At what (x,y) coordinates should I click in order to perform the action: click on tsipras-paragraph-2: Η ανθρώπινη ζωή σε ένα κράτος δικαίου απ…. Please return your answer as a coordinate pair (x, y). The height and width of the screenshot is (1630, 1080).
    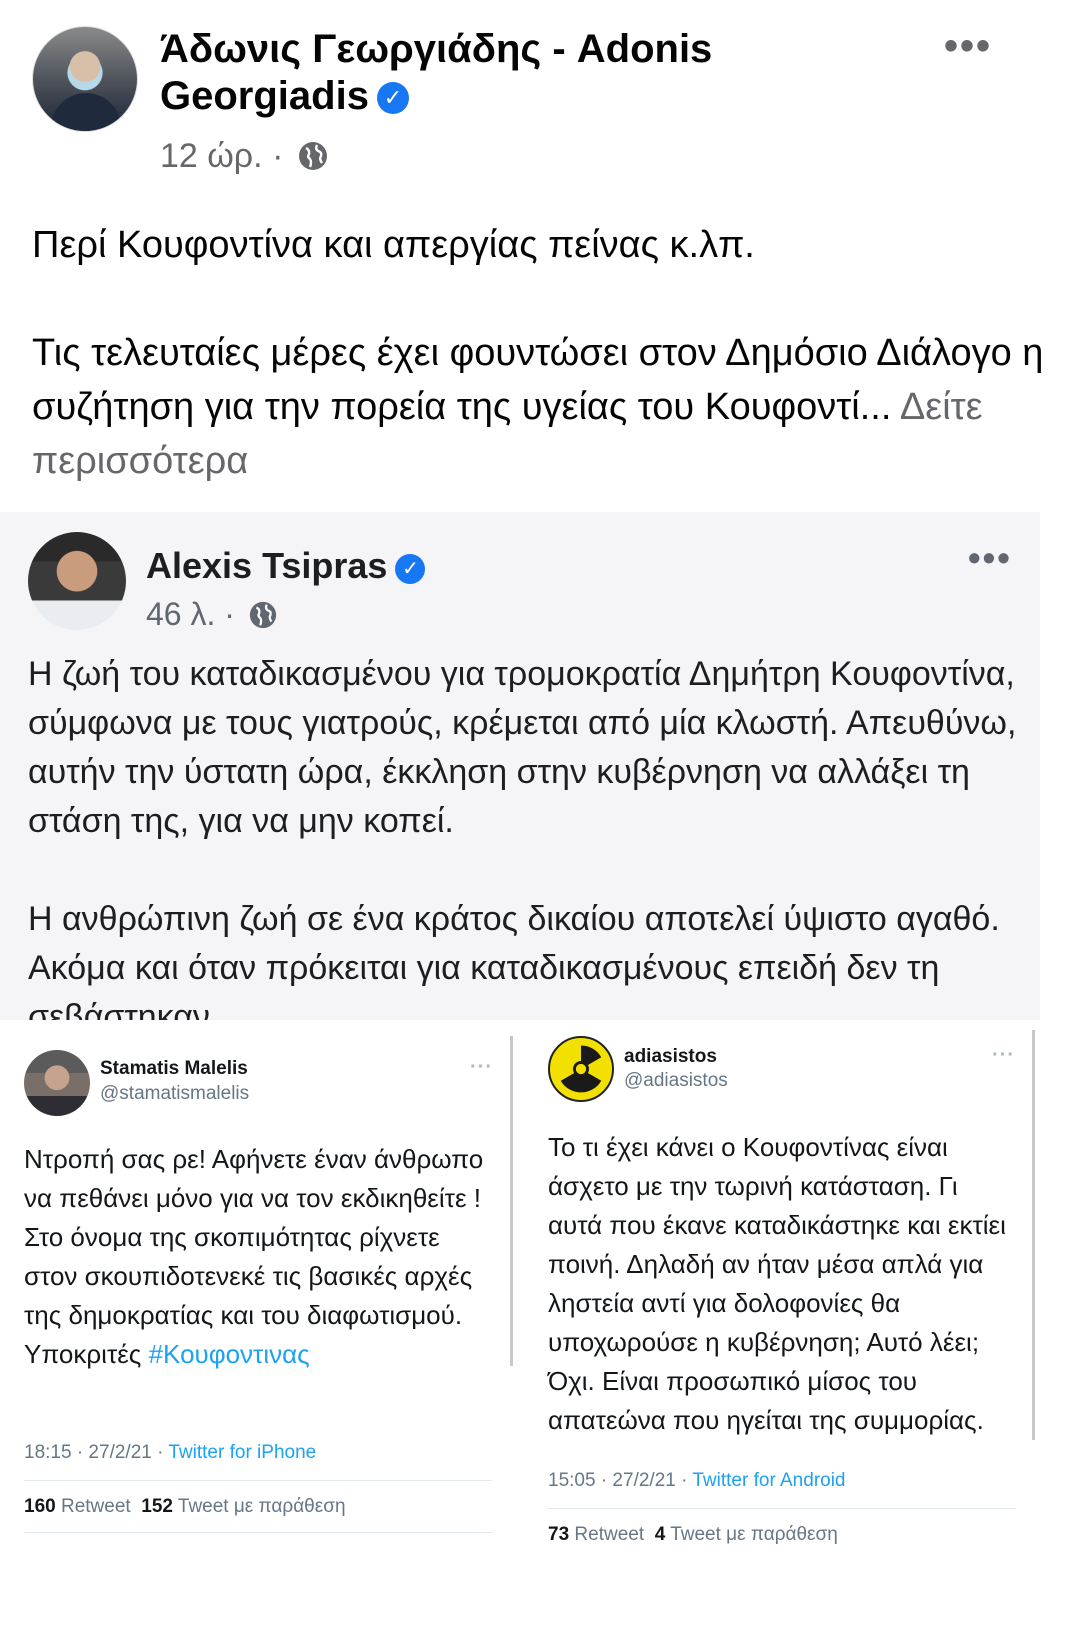
    Looking at the image, I should click on (514, 960).